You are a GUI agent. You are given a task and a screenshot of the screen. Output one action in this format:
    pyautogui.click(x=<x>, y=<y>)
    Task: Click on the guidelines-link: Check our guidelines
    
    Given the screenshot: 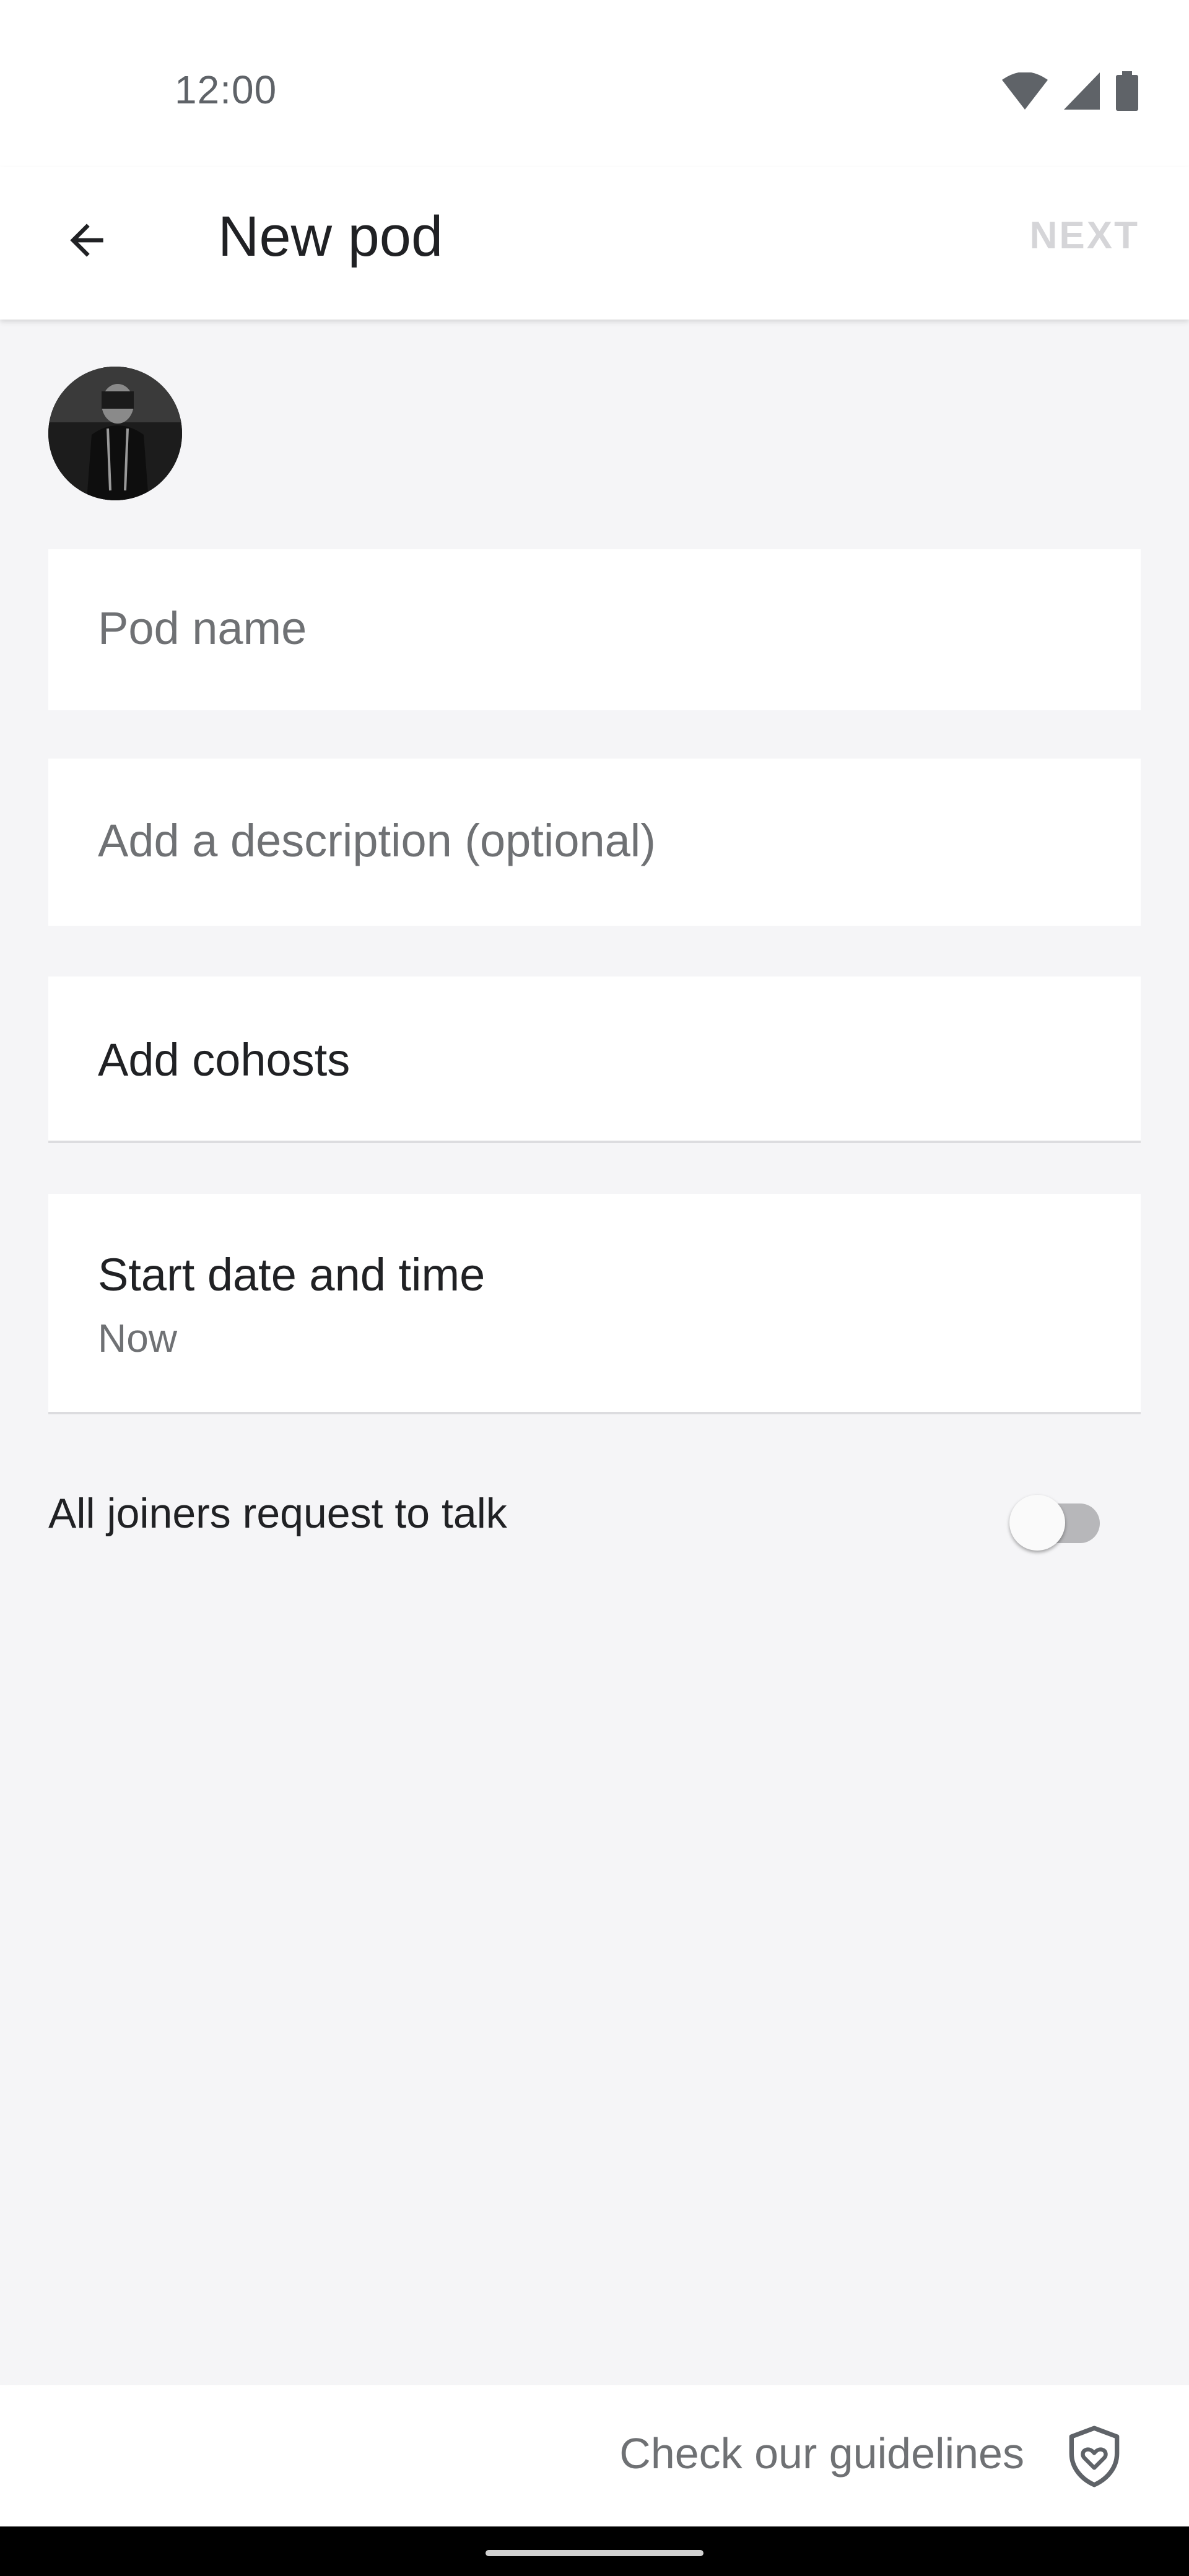 What is the action you would take?
    pyautogui.click(x=821, y=2453)
    